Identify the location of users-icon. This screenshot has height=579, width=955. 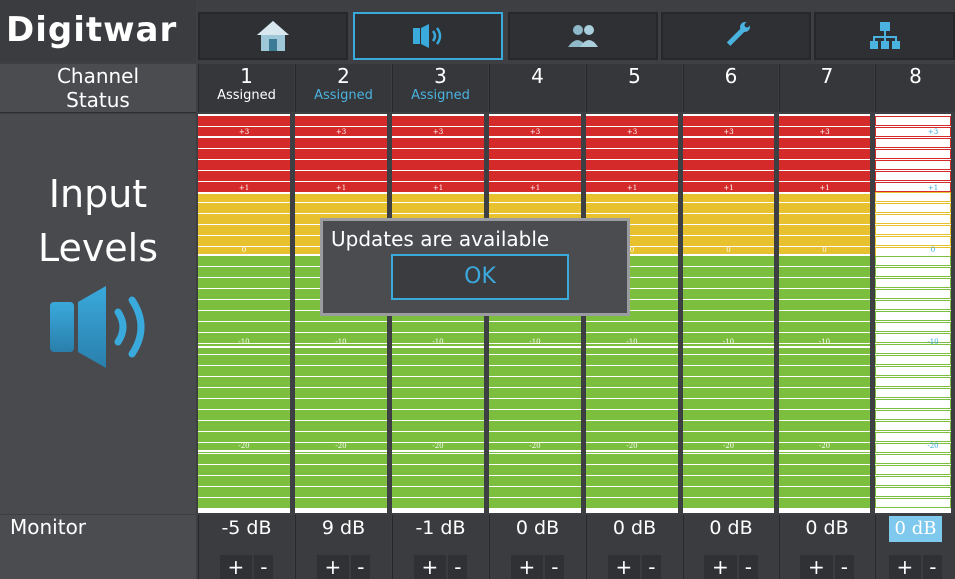
(583, 36).